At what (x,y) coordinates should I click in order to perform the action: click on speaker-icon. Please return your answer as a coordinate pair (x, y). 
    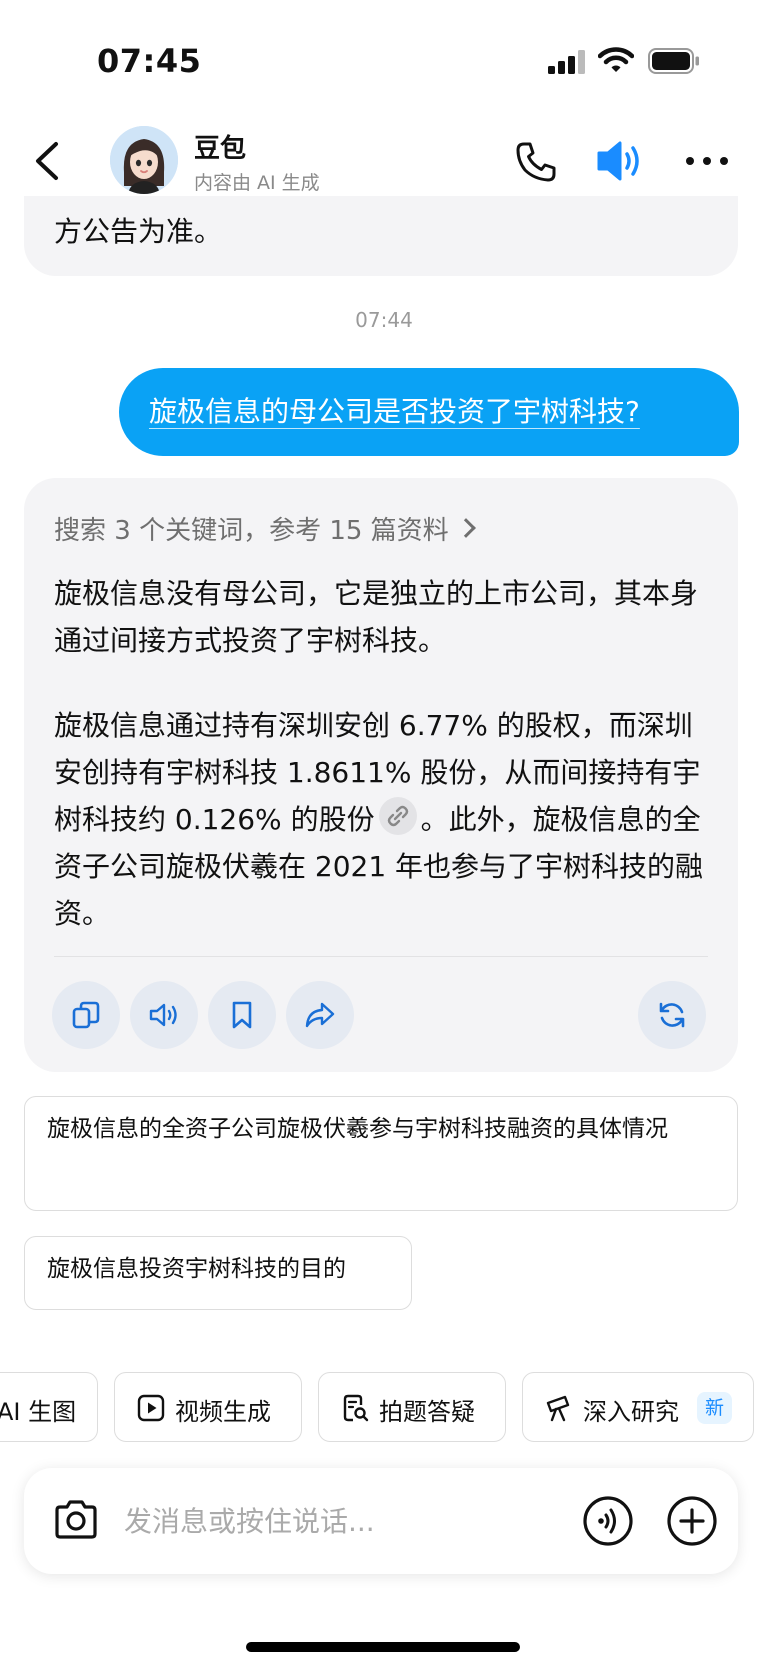
    Looking at the image, I should click on (163, 1015).